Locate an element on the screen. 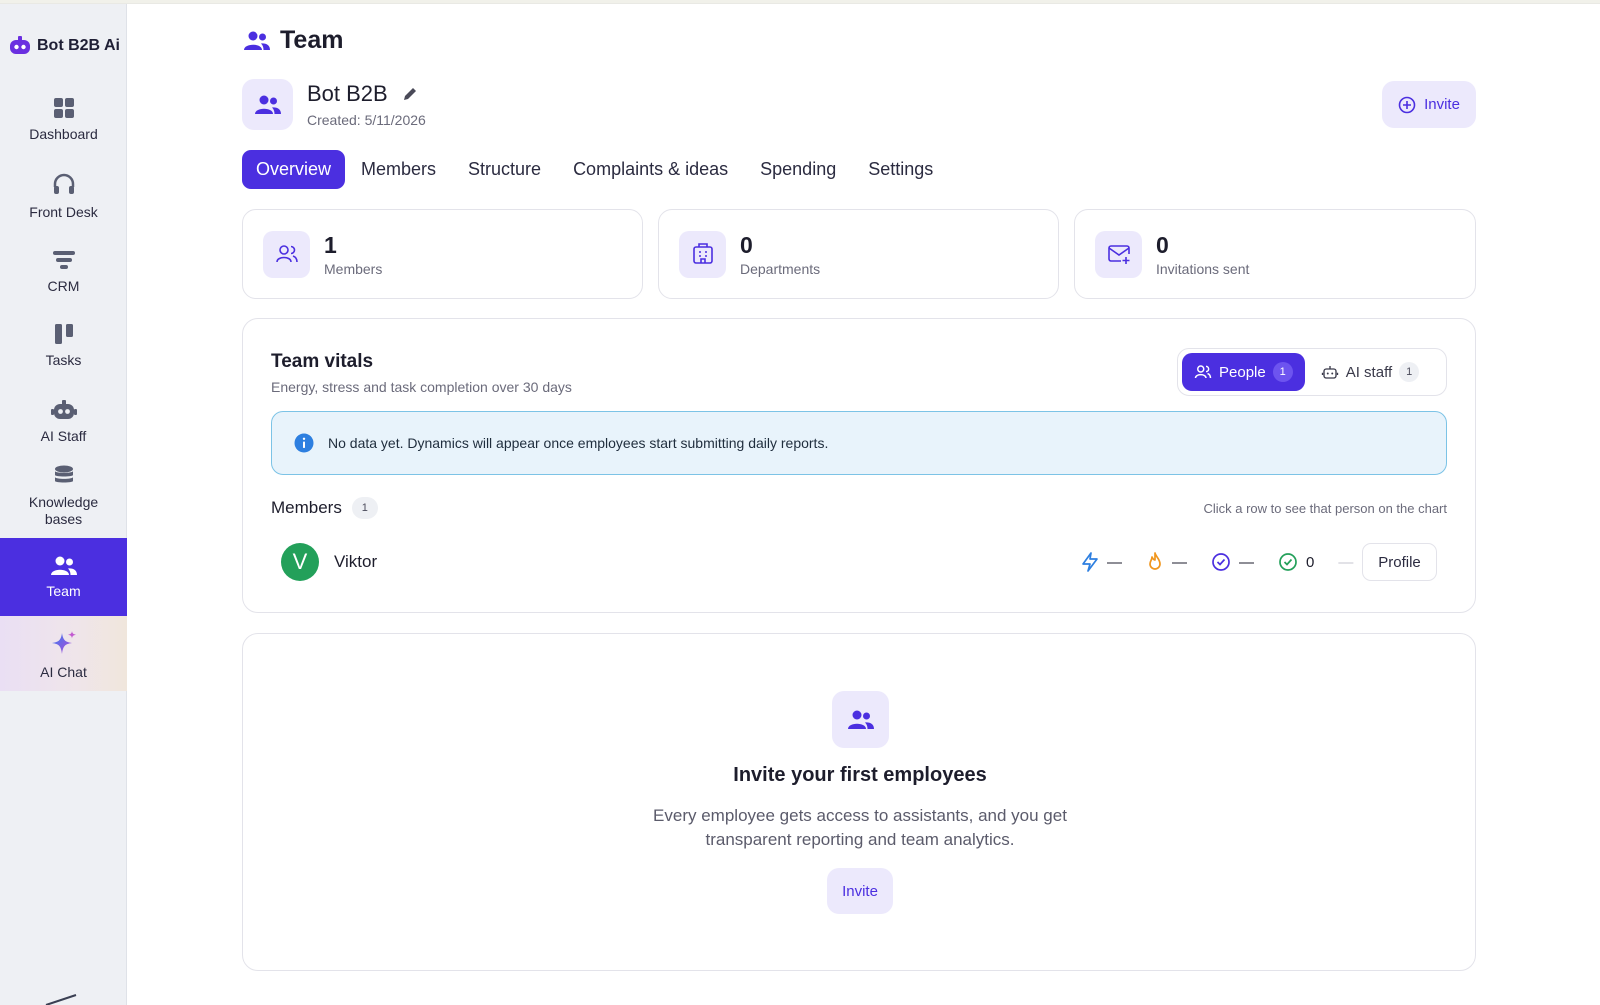 Image resolution: width=1600 pixels, height=1005 pixels. sidebar-item-team: Team is located at coordinates (63, 577).